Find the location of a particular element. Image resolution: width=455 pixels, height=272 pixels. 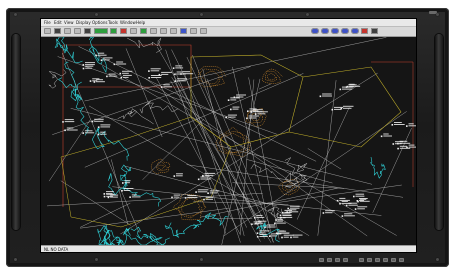

zoom-out-icon is located at coordinates (163, 31).